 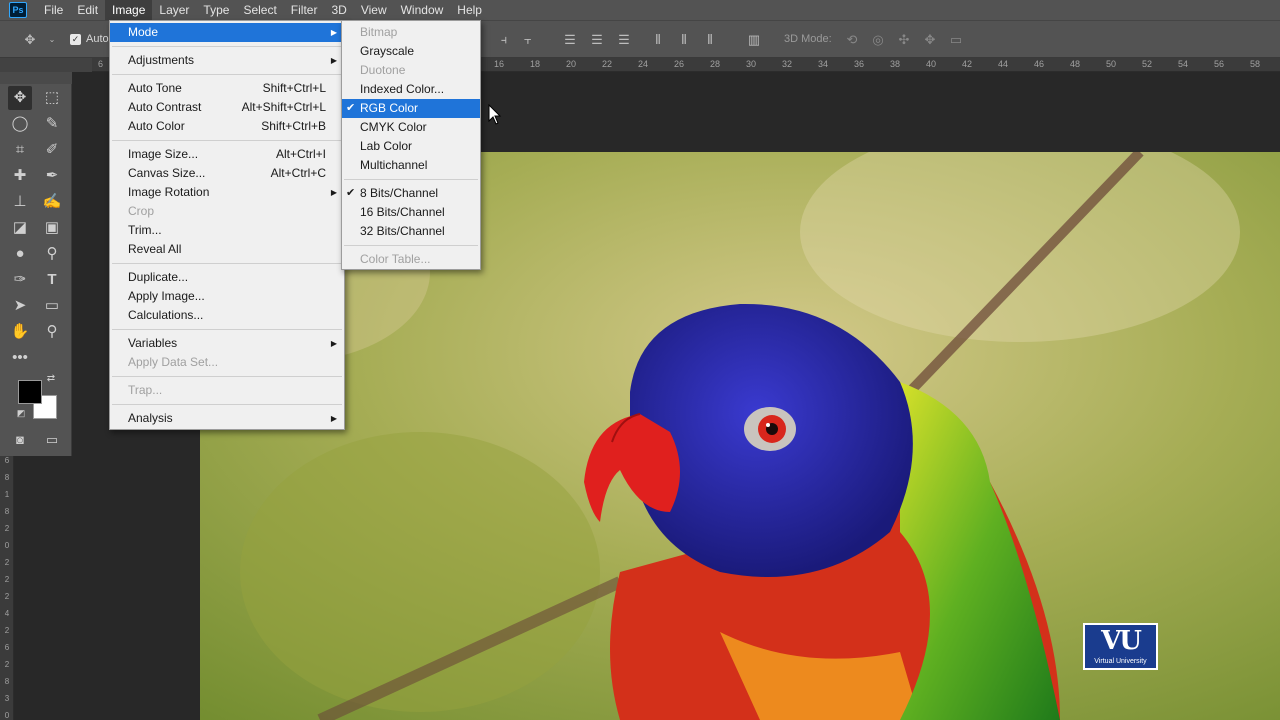 What do you see at coordinates (52, 332) in the screenshot?
I see `zoom-tool-icon: ⚲` at bounding box center [52, 332].